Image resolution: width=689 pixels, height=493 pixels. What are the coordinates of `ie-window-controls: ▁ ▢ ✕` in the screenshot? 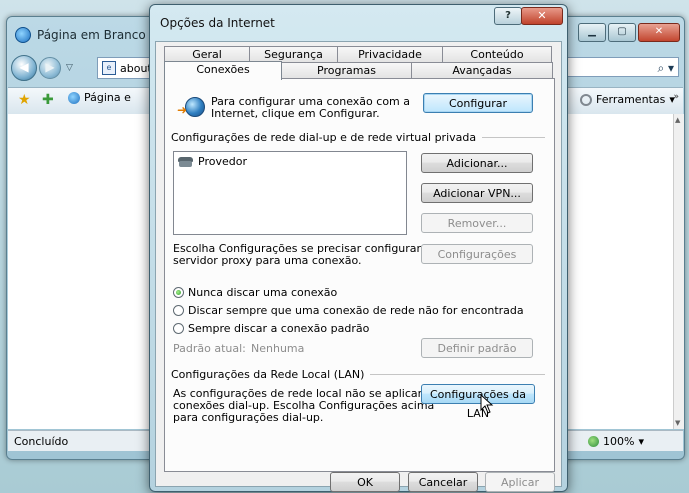 It's located at (629, 32).